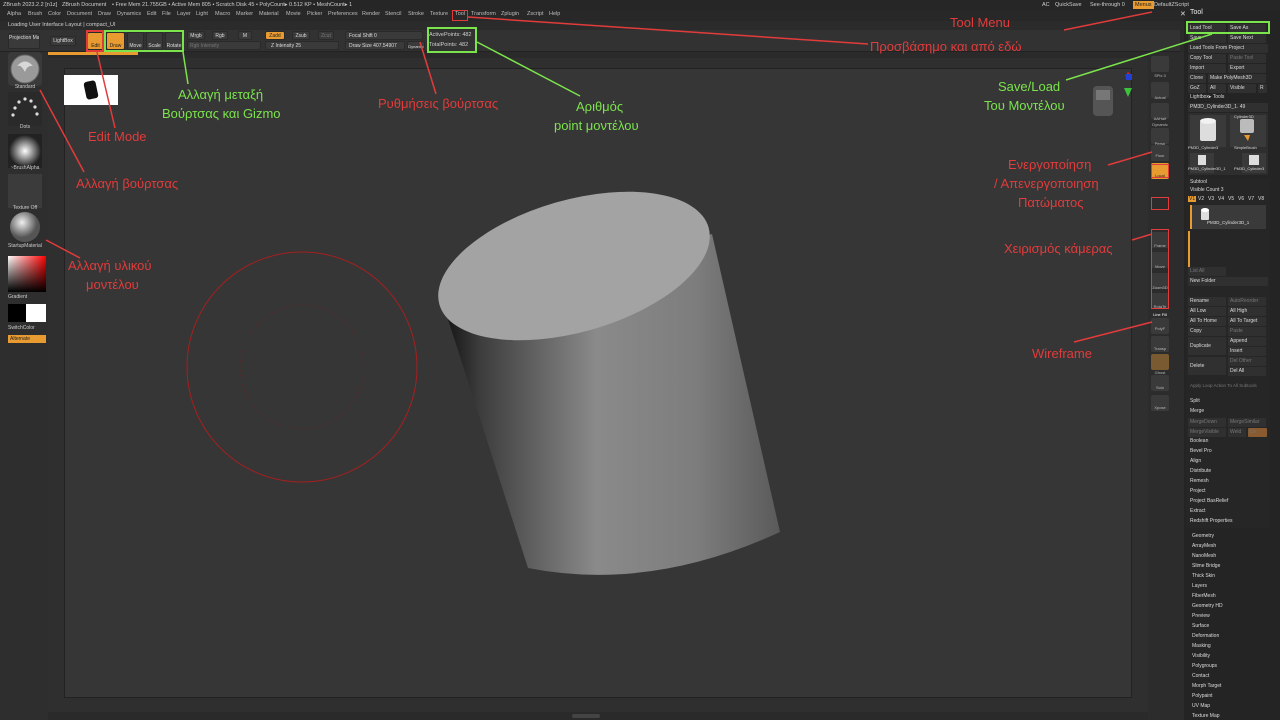  What do you see at coordinates (438, 103) in the screenshot?
I see `annotation-brush-settings: Ρυθμήσεις βούρτσας` at bounding box center [438, 103].